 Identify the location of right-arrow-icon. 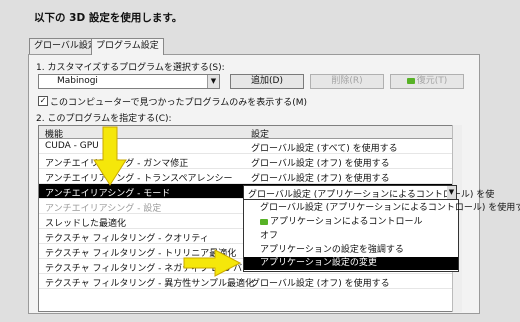
(212, 263).